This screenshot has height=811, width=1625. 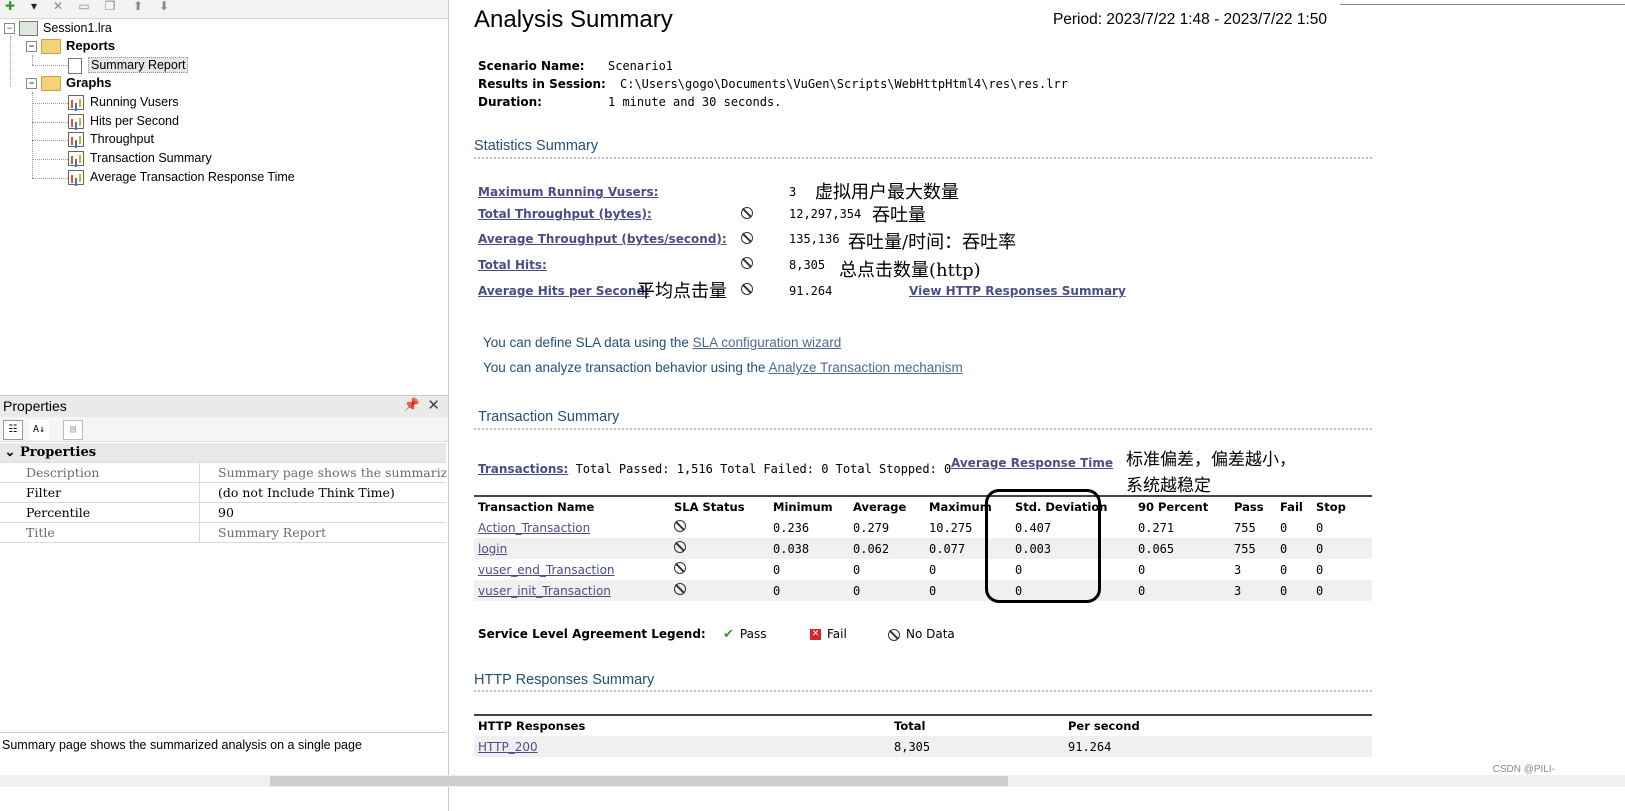 What do you see at coordinates (110, 6) in the screenshot?
I see `copy-icon: ❐` at bounding box center [110, 6].